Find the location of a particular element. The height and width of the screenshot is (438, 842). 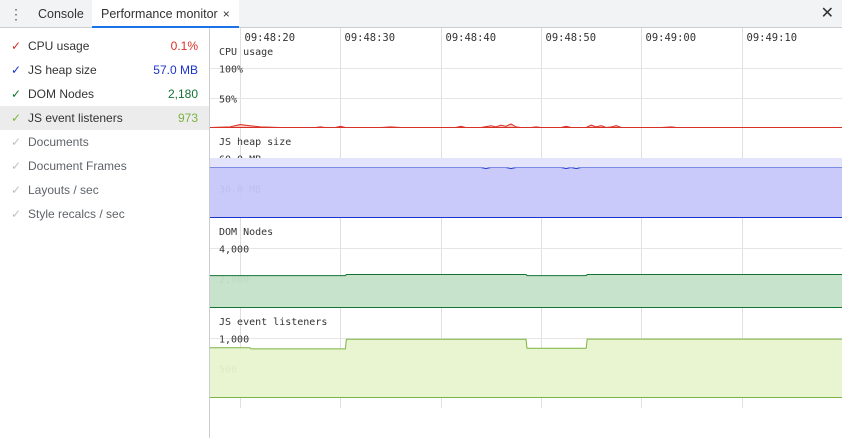

time-label: 09:48:50 is located at coordinates (571, 38).